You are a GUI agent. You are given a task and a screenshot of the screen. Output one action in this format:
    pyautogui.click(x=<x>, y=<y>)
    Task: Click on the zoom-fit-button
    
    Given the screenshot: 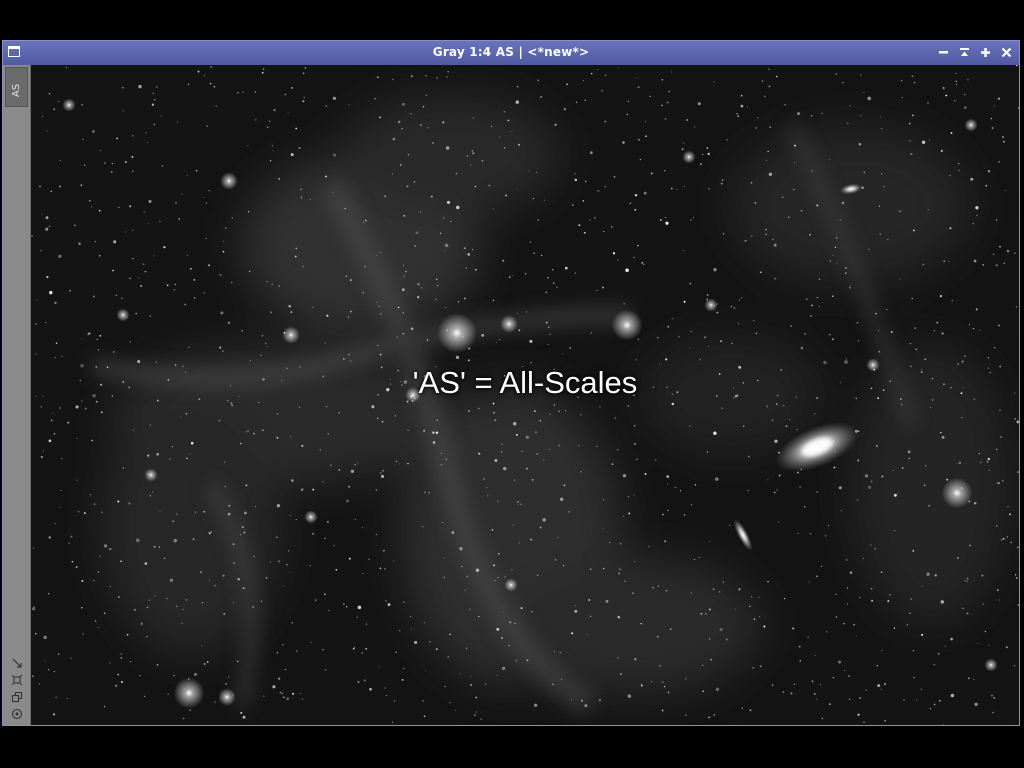 What is the action you would take?
    pyautogui.click(x=17, y=662)
    